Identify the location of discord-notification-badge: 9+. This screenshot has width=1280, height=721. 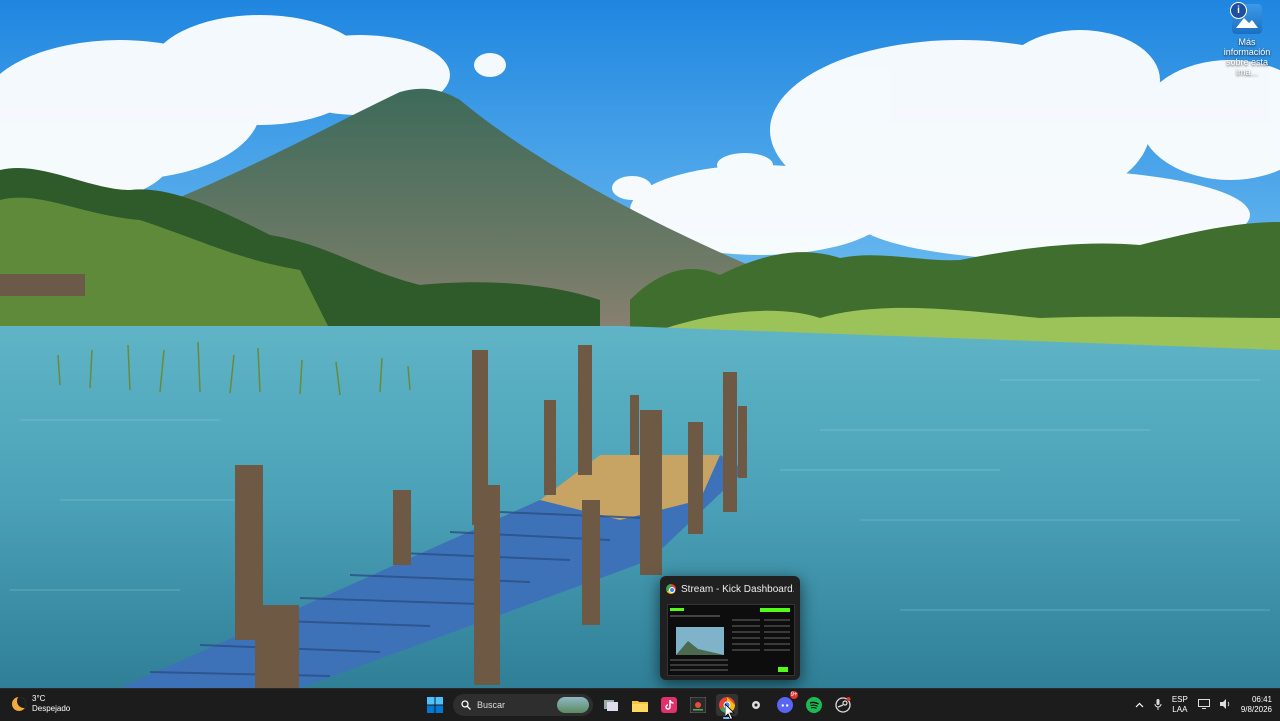
(794, 695).